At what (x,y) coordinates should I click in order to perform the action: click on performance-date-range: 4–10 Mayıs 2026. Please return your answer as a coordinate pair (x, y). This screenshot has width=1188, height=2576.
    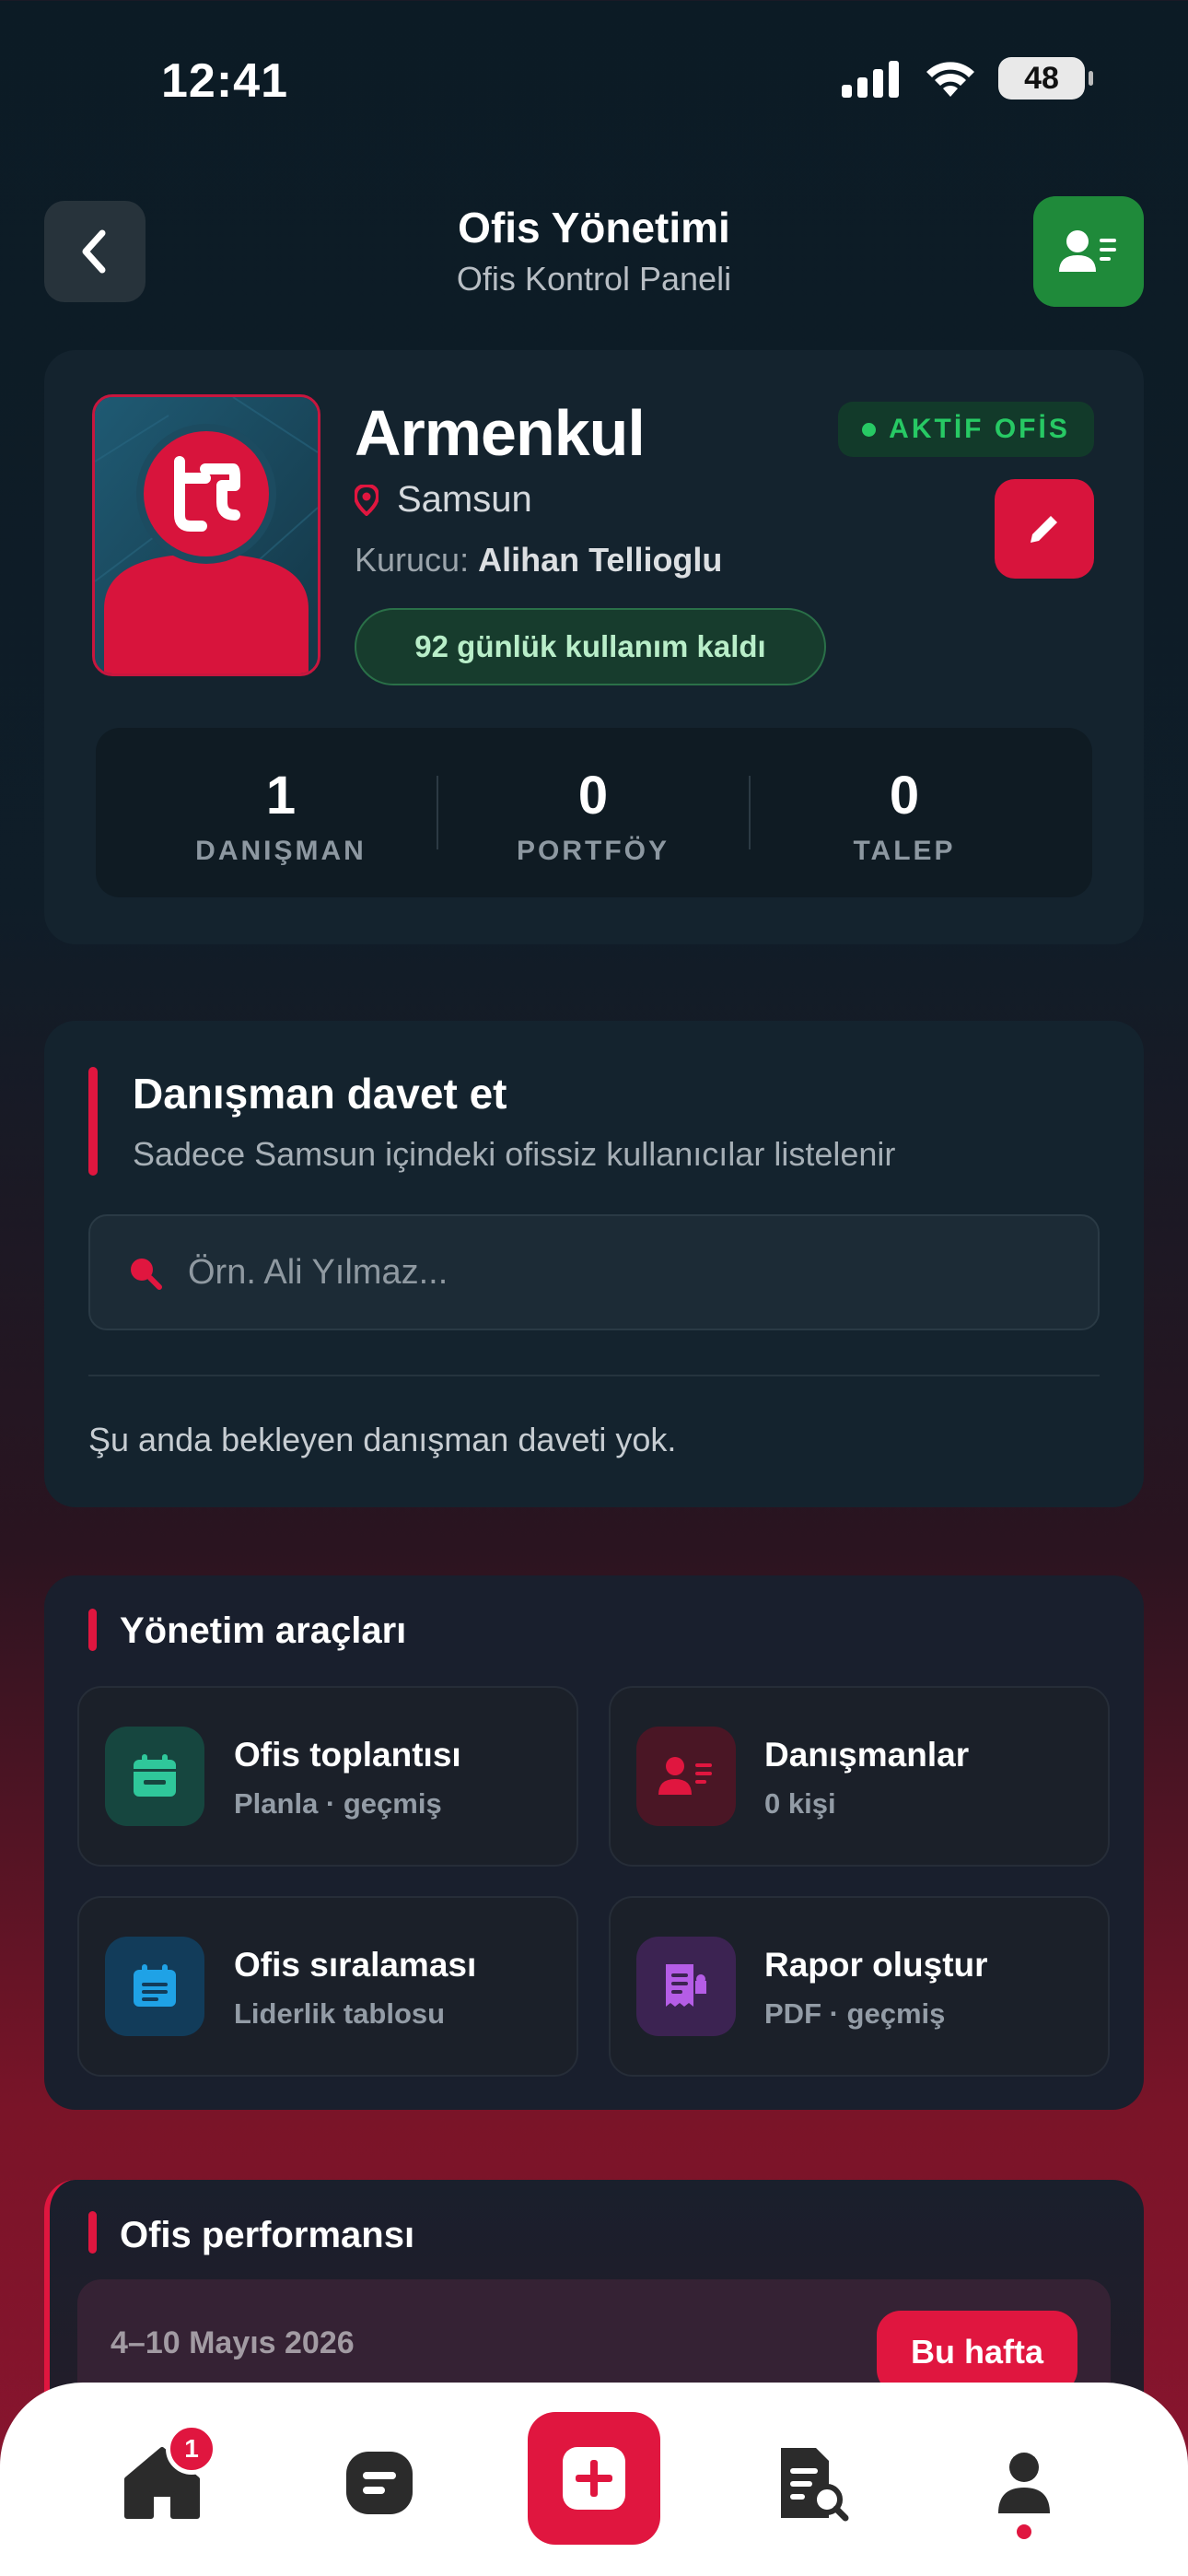
    Looking at the image, I should click on (233, 2342).